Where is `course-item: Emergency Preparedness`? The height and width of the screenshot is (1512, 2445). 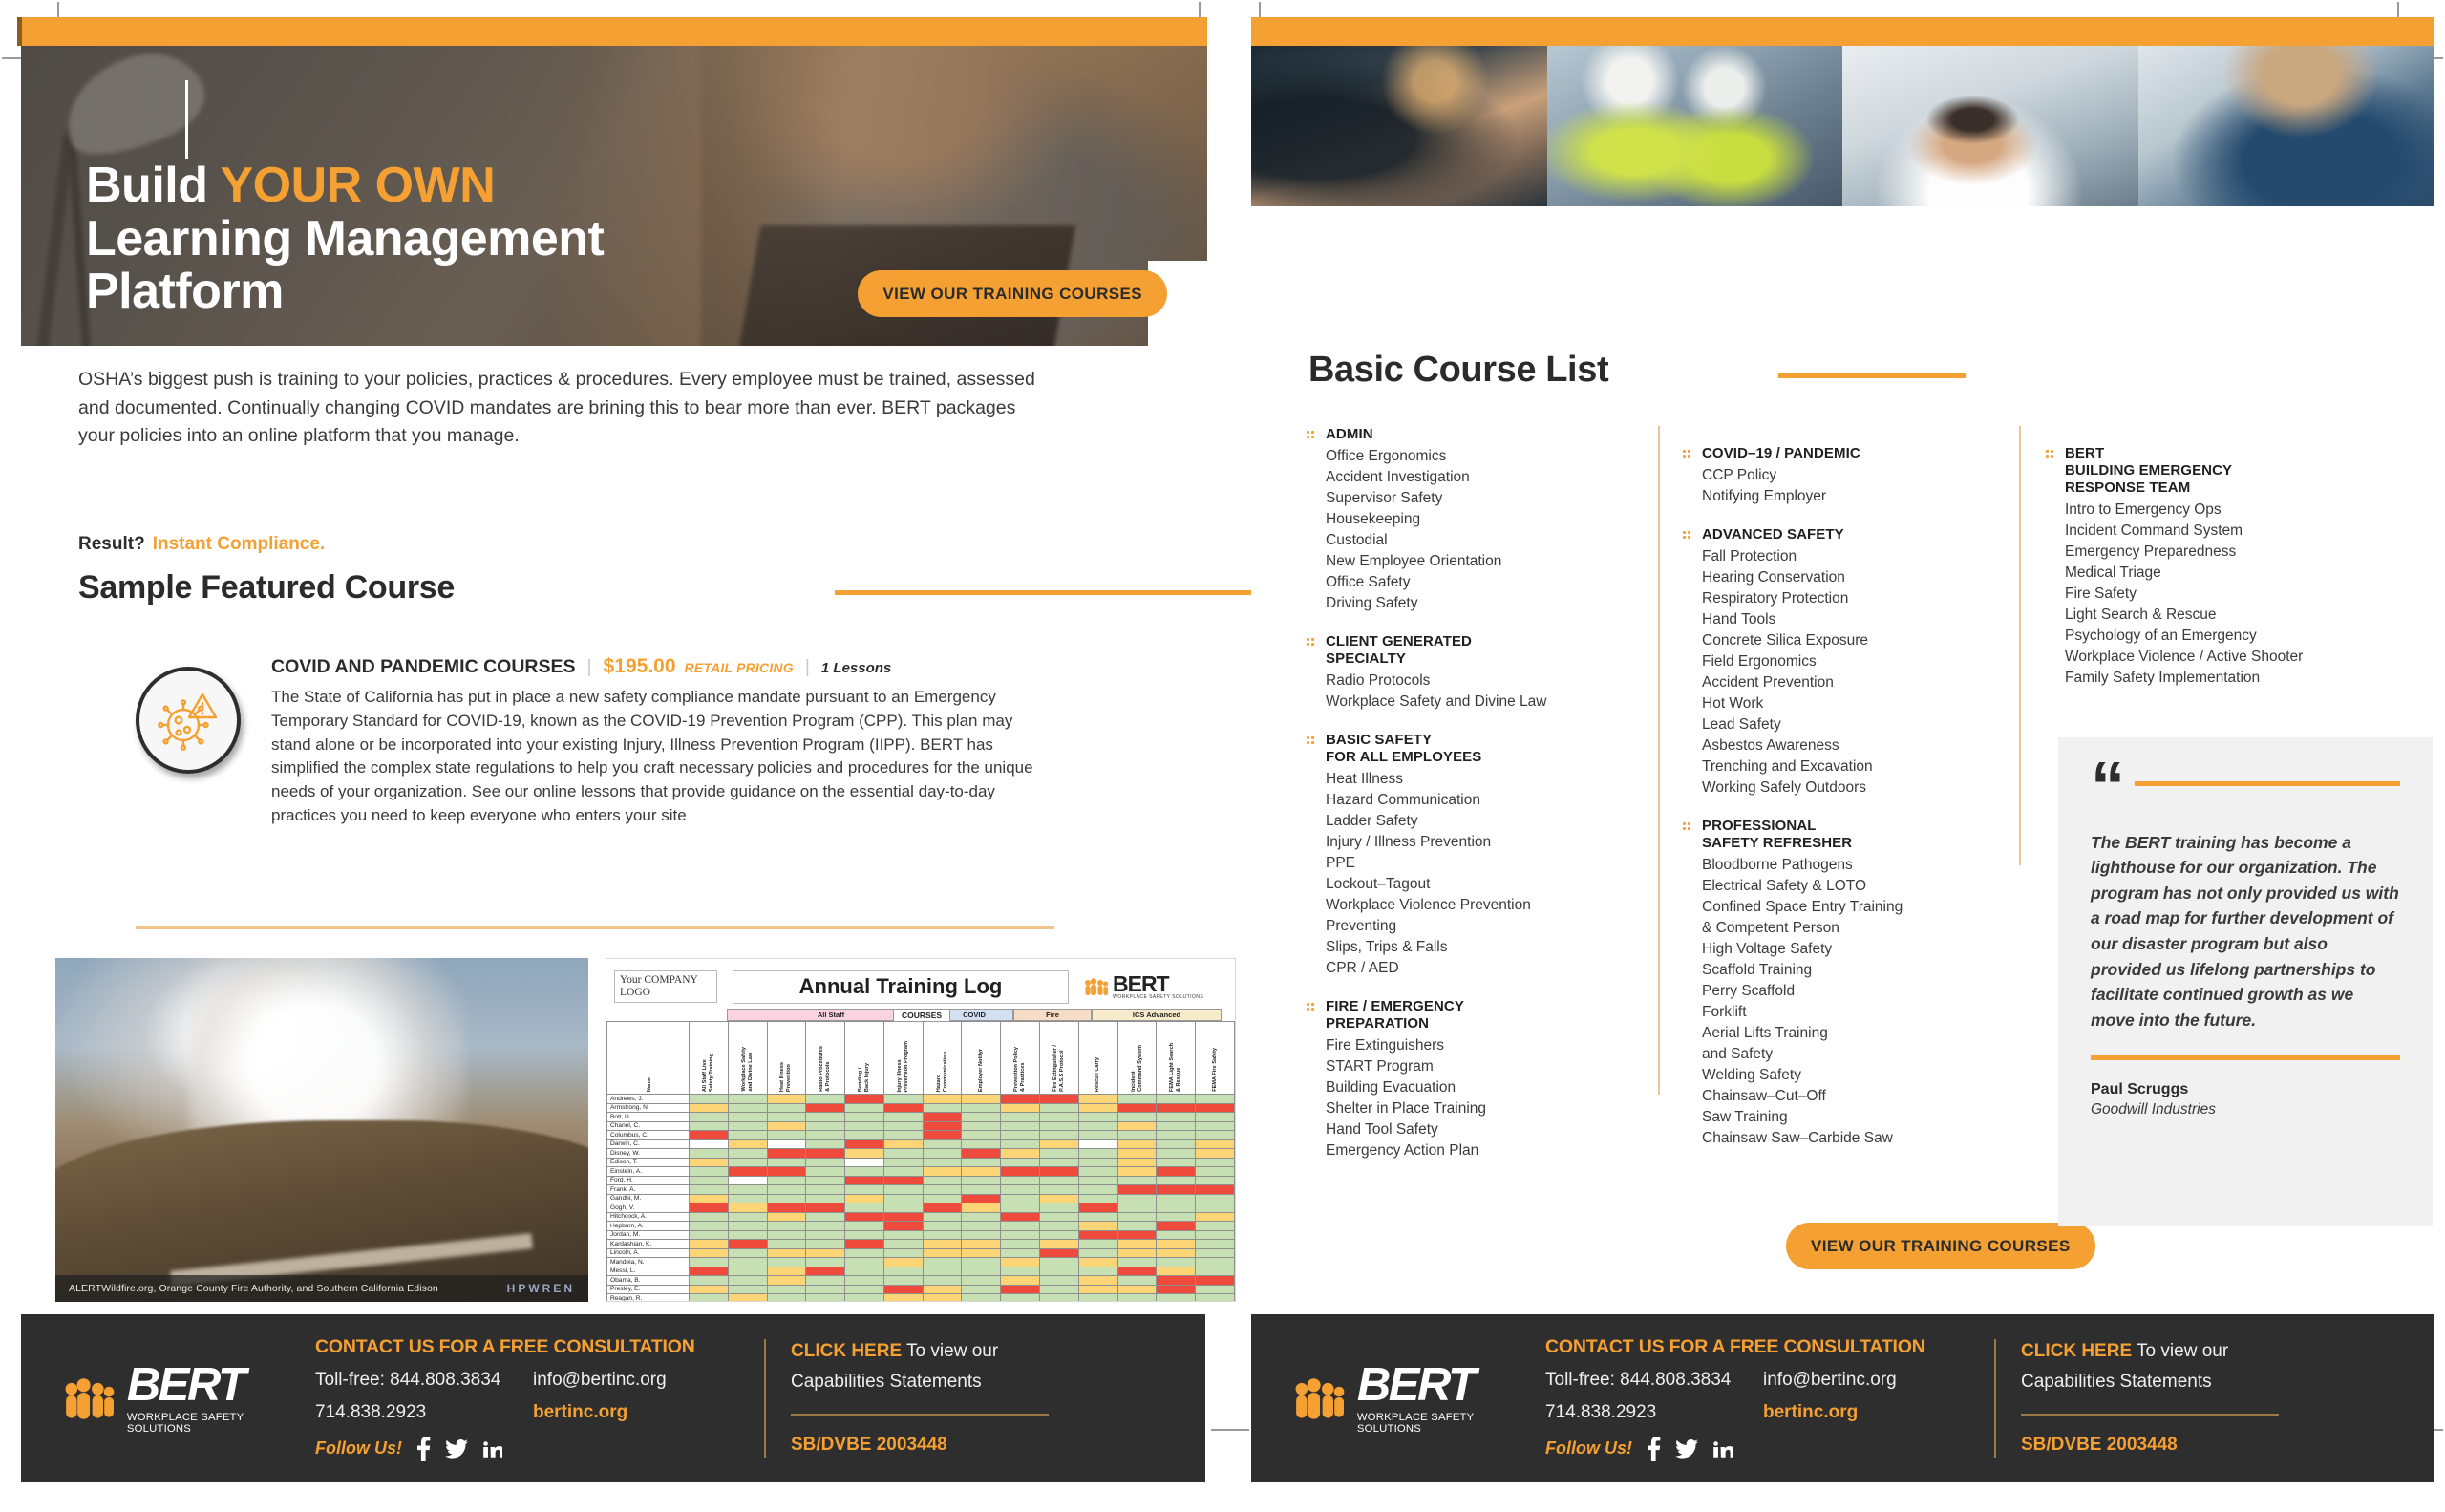 course-item: Emergency Preparedness is located at coordinates (2184, 552).